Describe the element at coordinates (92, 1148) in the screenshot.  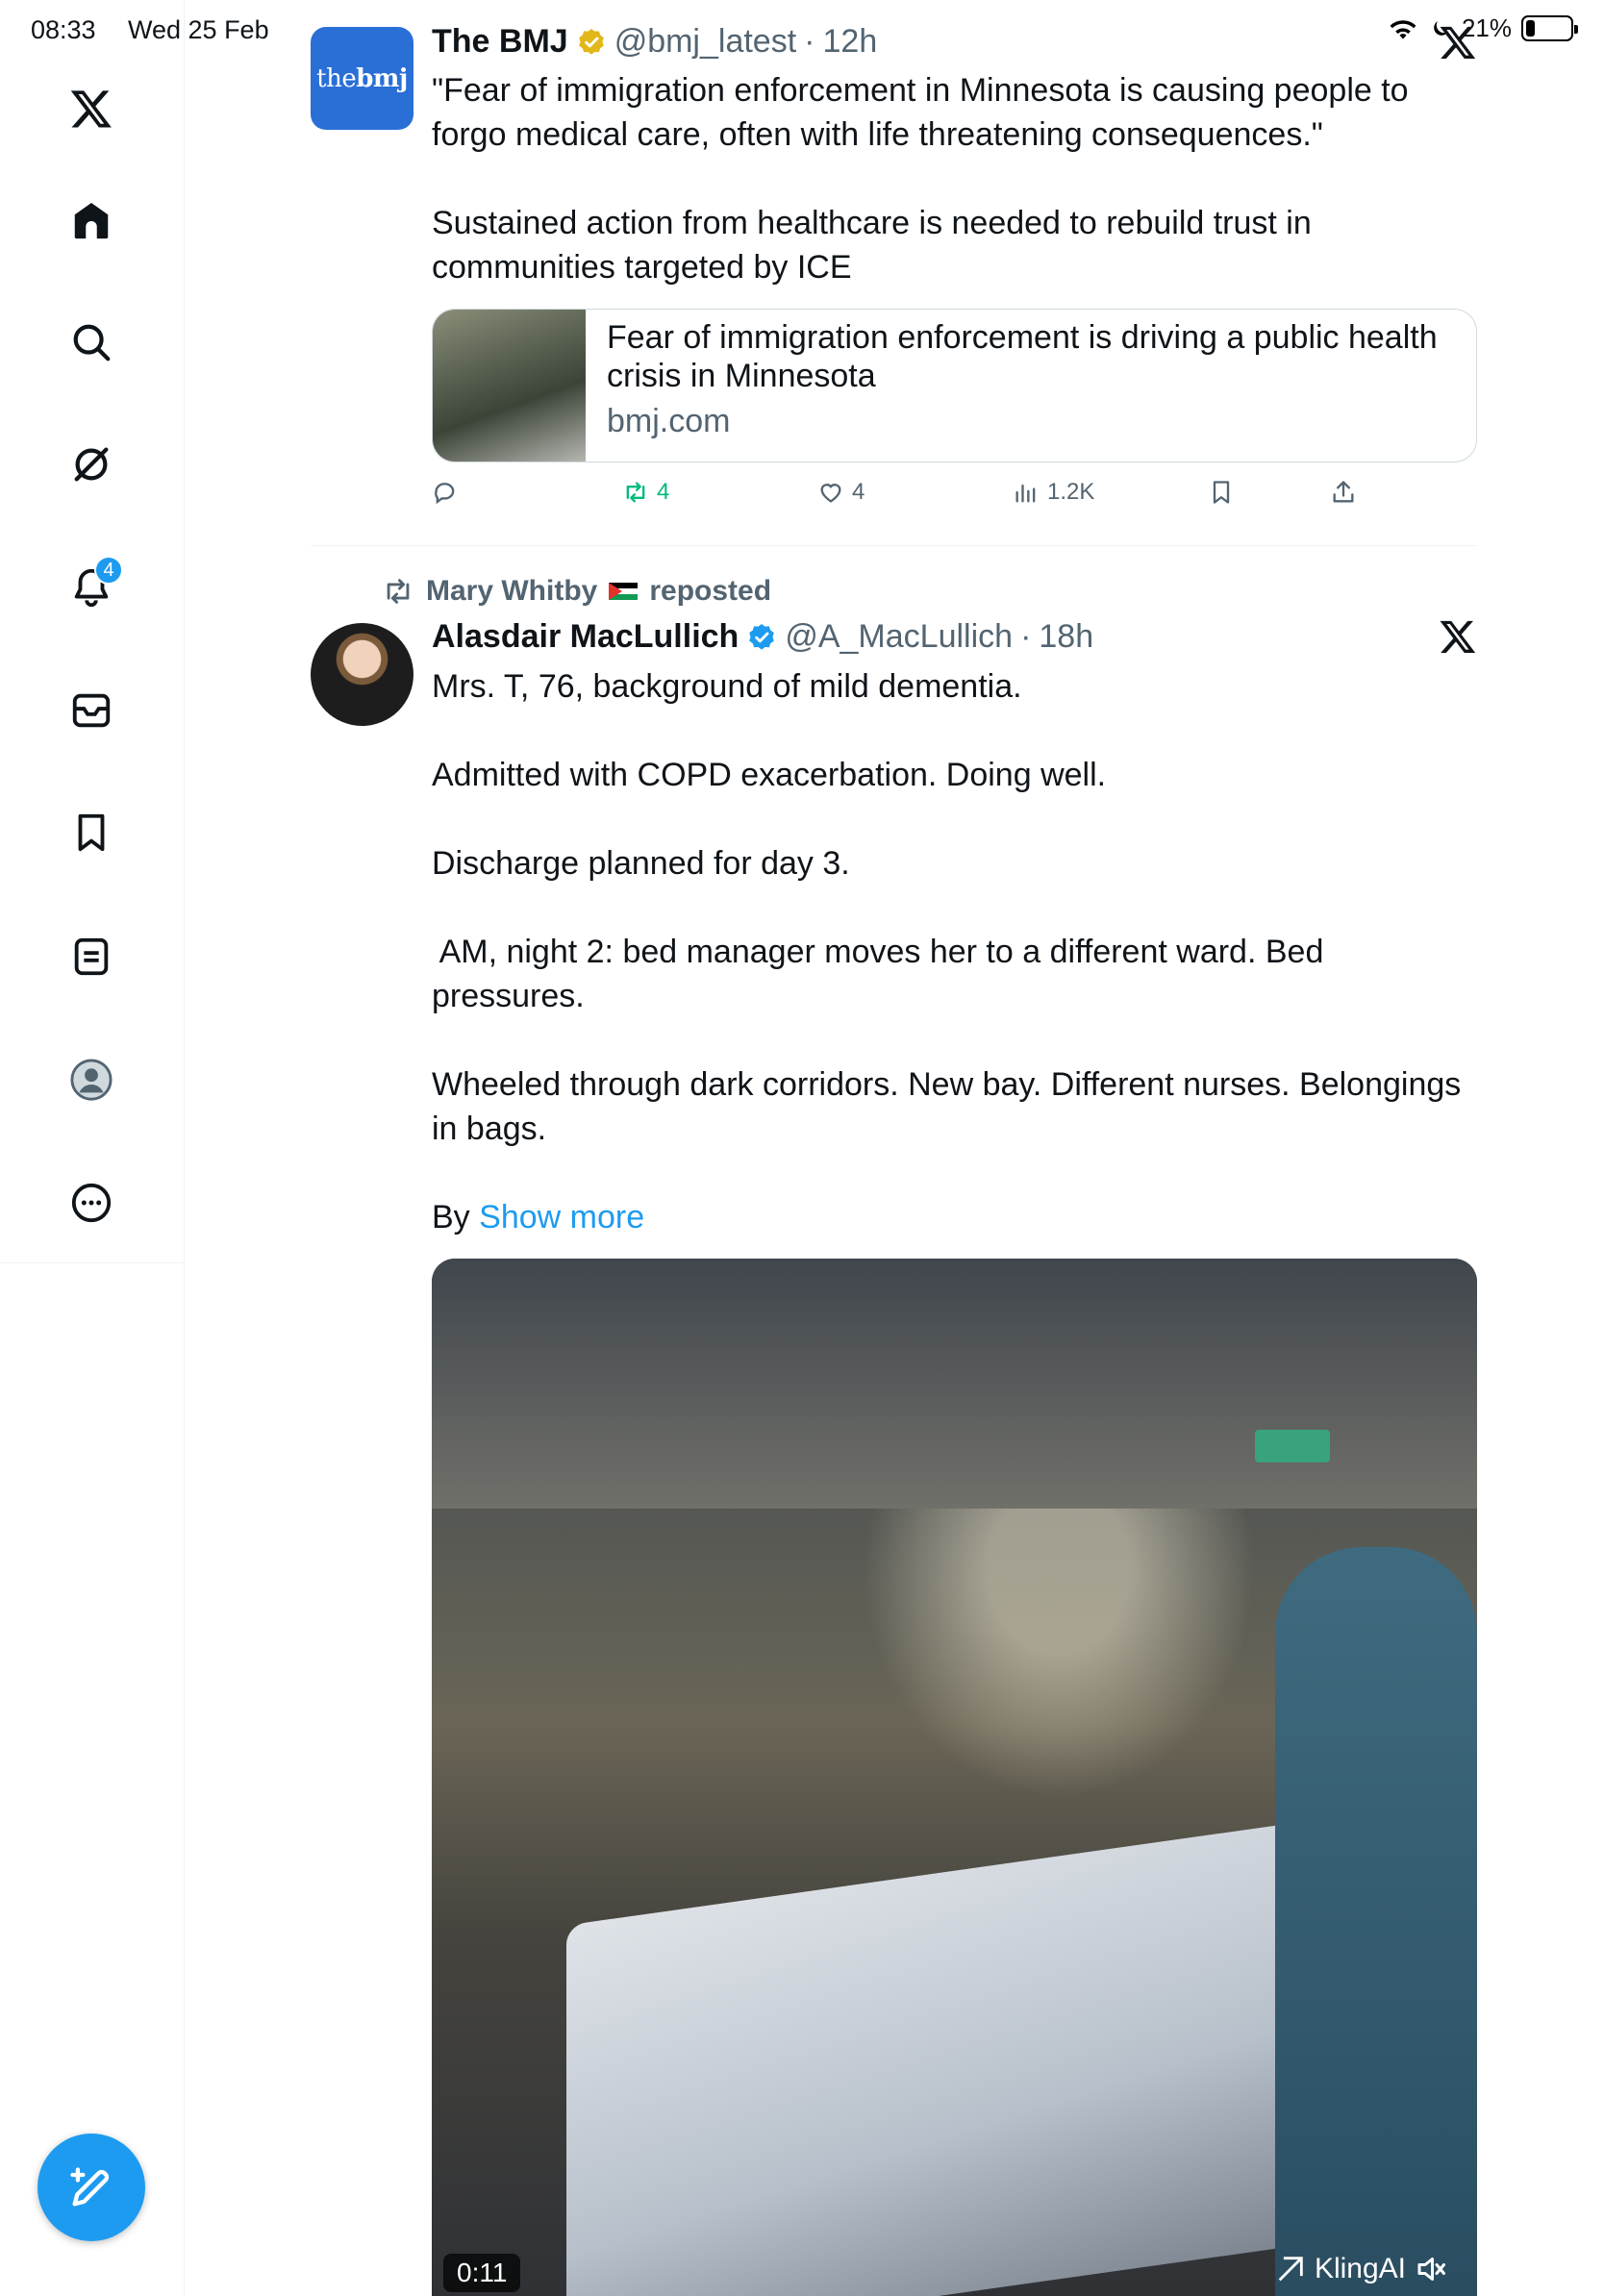
I see `sidebar-nav: 4` at that location.